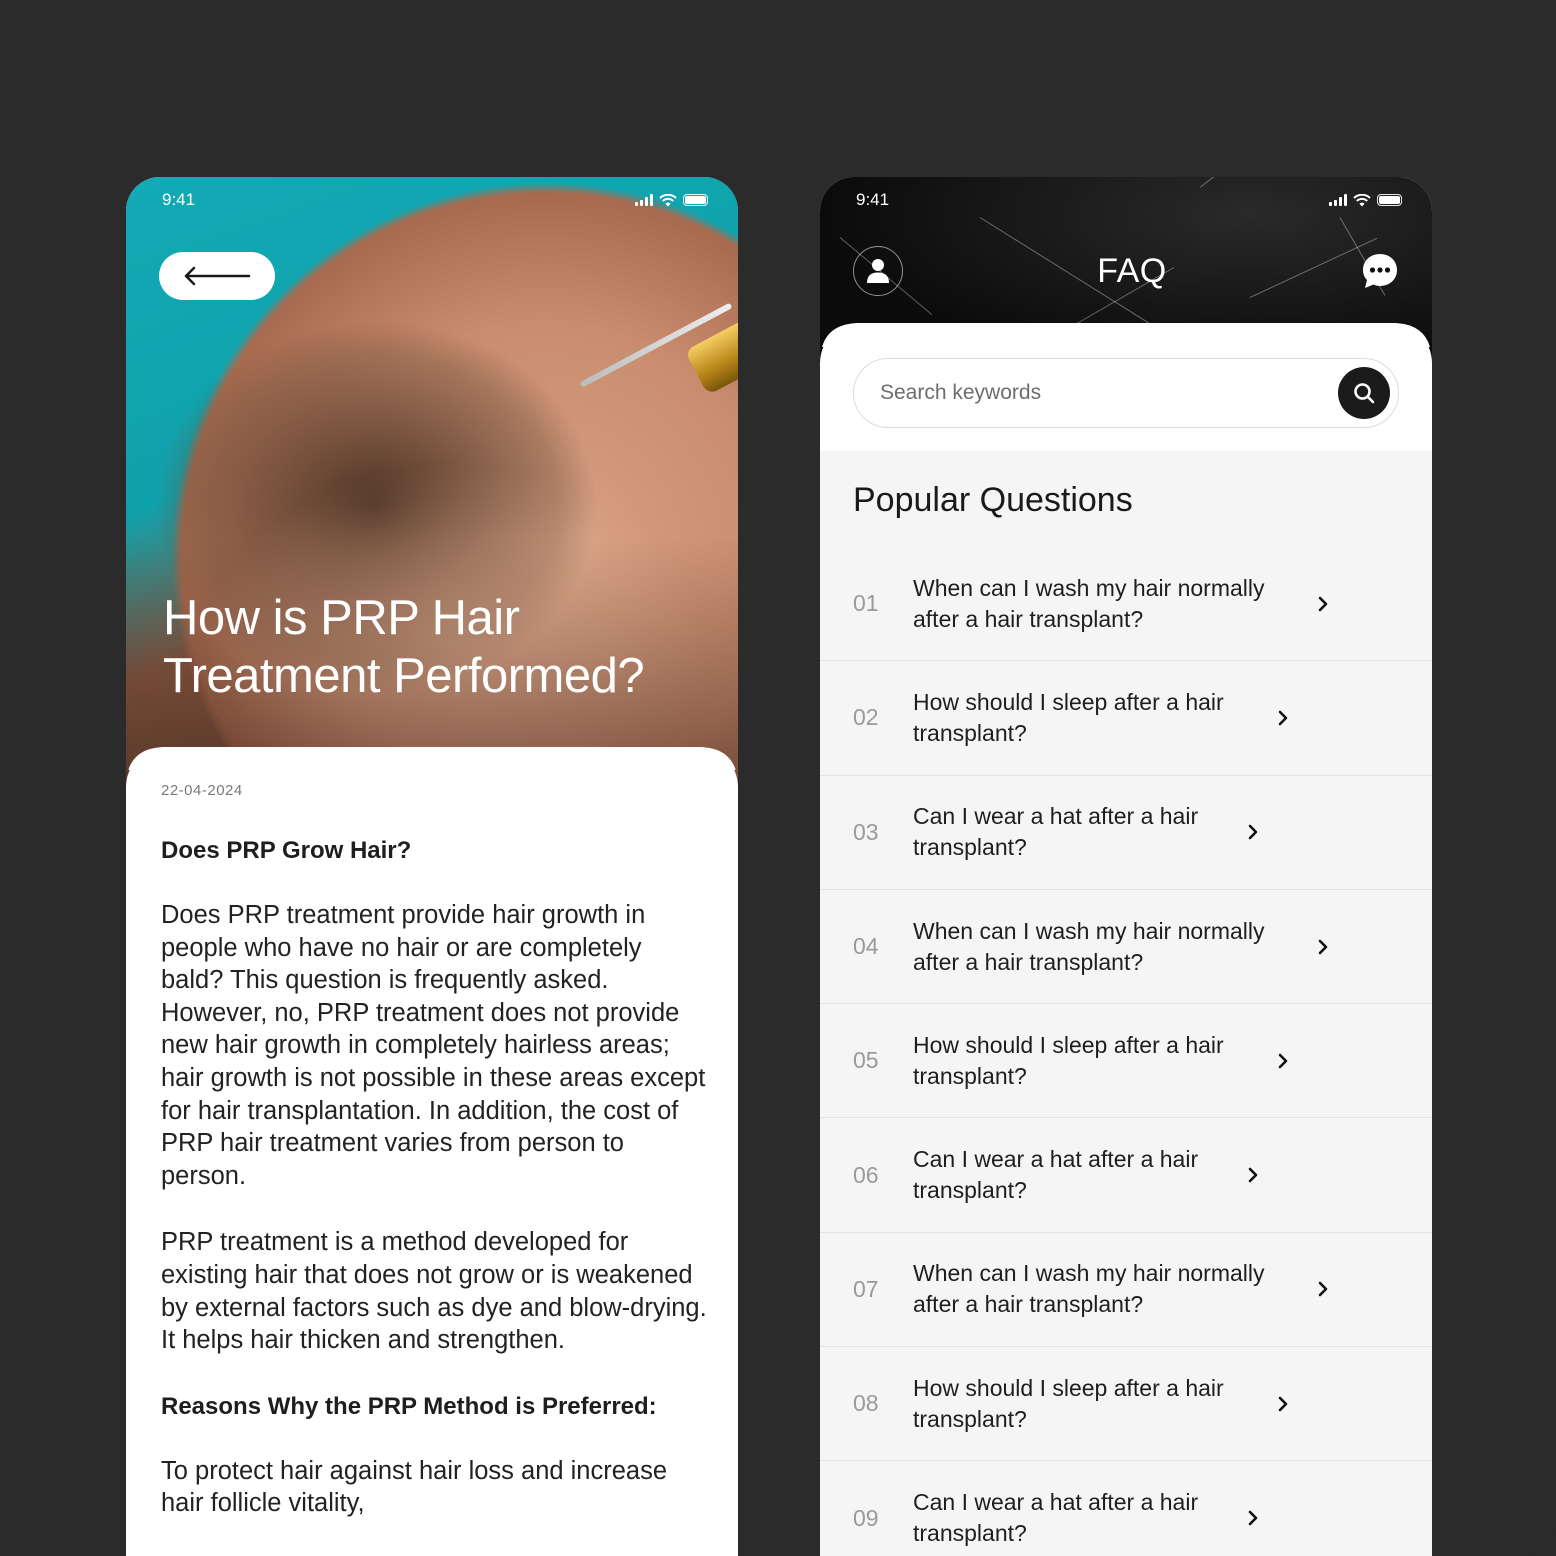 The image size is (1556, 1556). I want to click on faq-header: FAQ, so click(1126, 271).